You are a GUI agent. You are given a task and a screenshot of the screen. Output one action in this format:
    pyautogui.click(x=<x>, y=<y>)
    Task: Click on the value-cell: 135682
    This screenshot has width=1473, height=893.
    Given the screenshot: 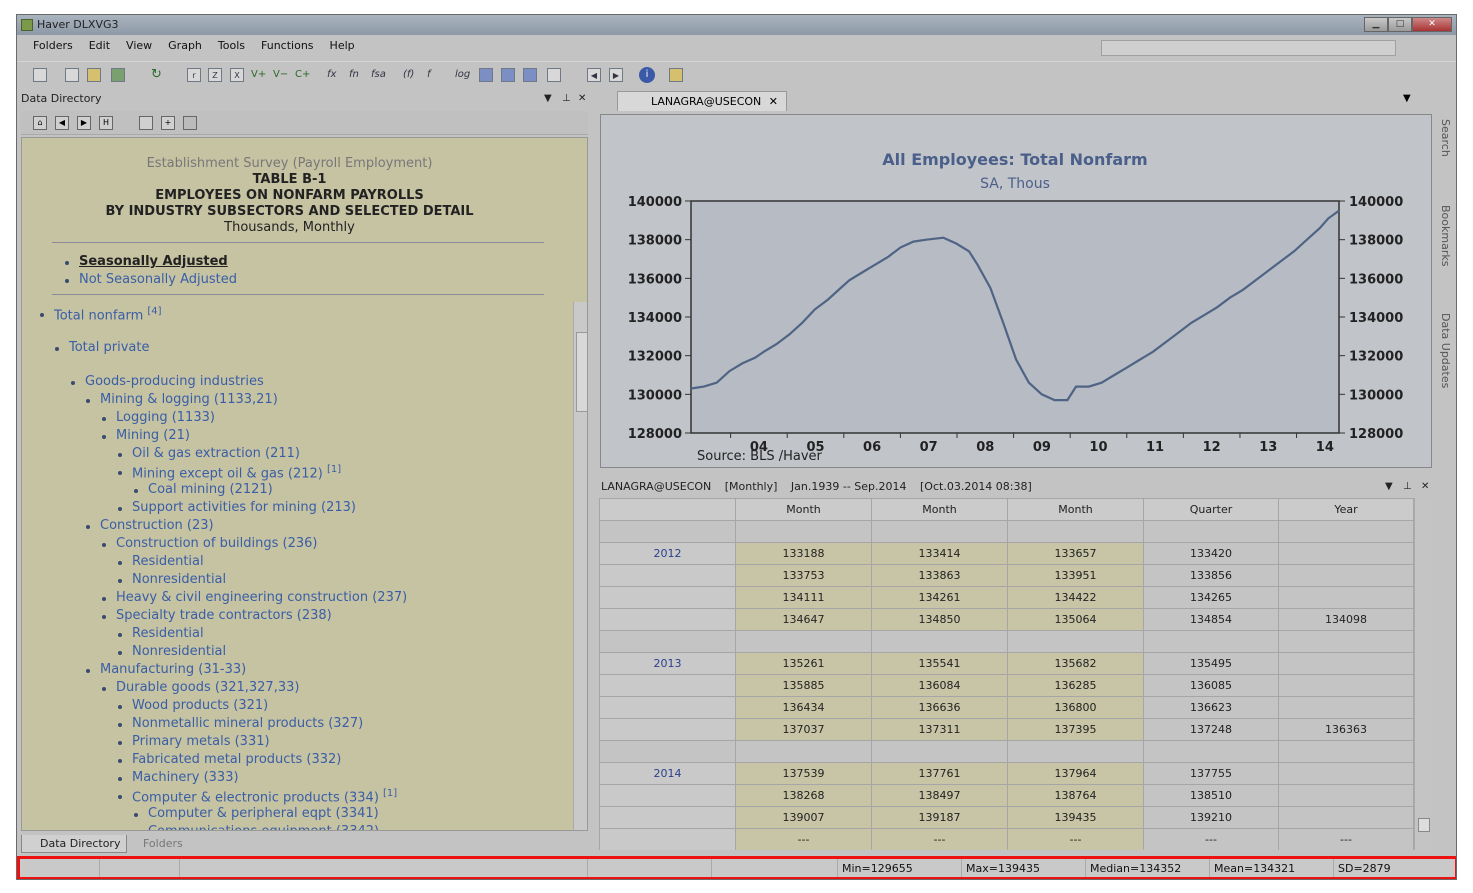 What is the action you would take?
    pyautogui.click(x=1075, y=663)
    